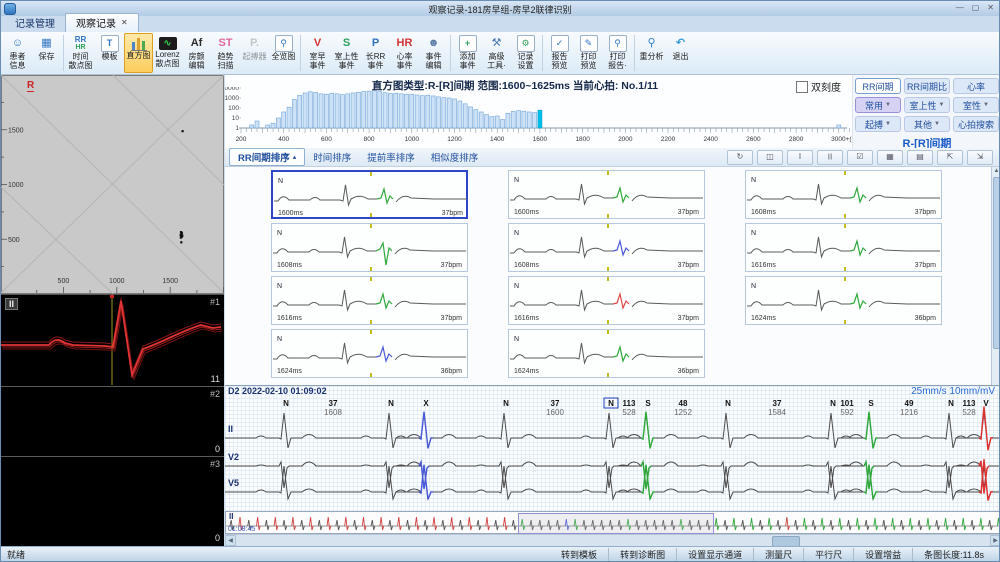  Describe the element at coordinates (283, 53) in the screenshot. I see `overview-button: ⚲ 全览图` at that location.